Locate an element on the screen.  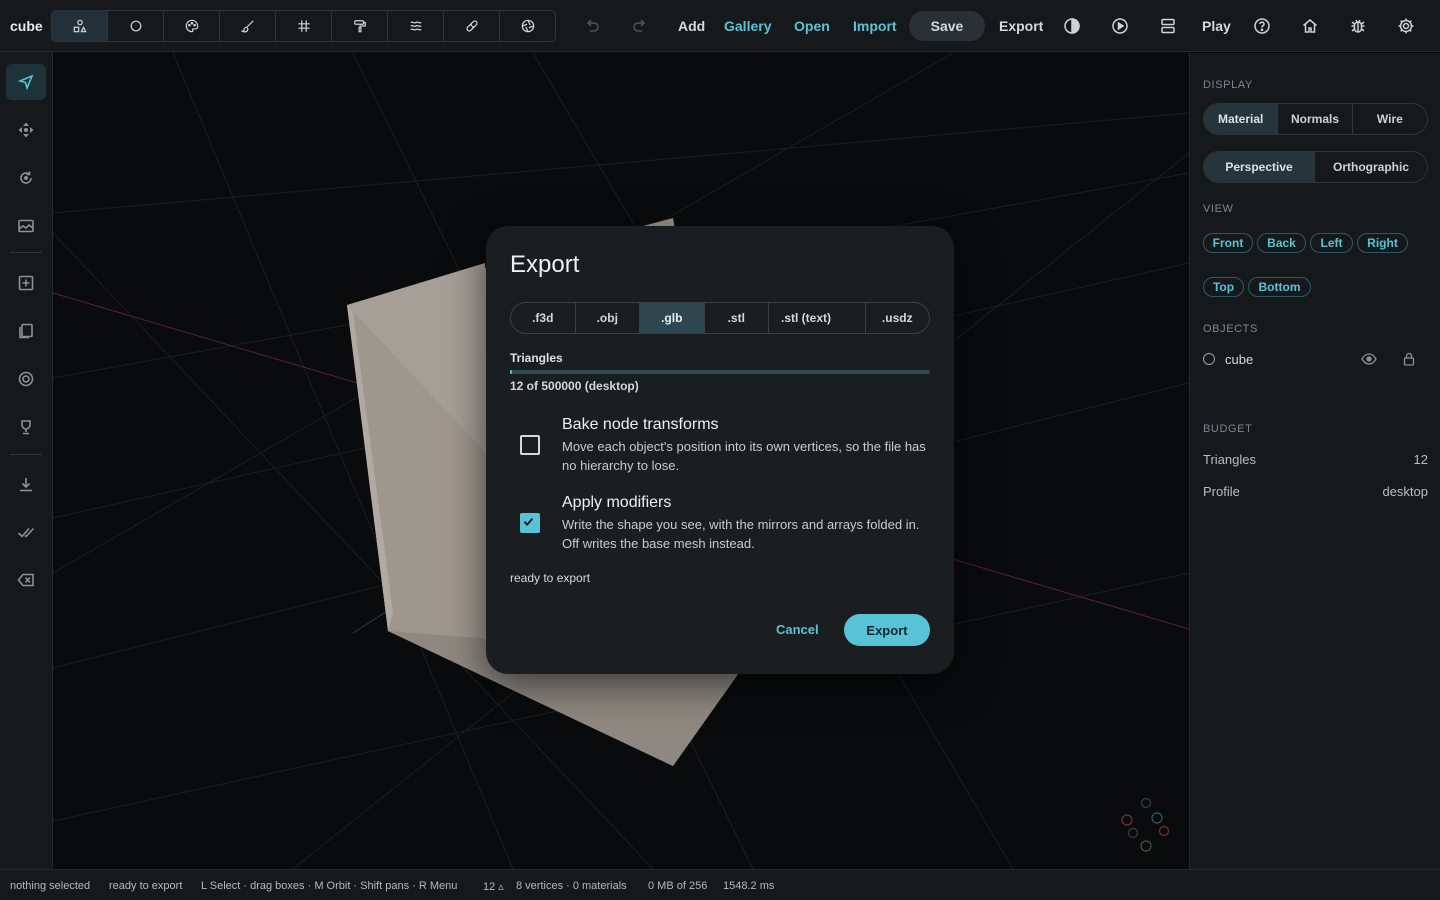
export-status: ready to export is located at coordinates (550, 578).